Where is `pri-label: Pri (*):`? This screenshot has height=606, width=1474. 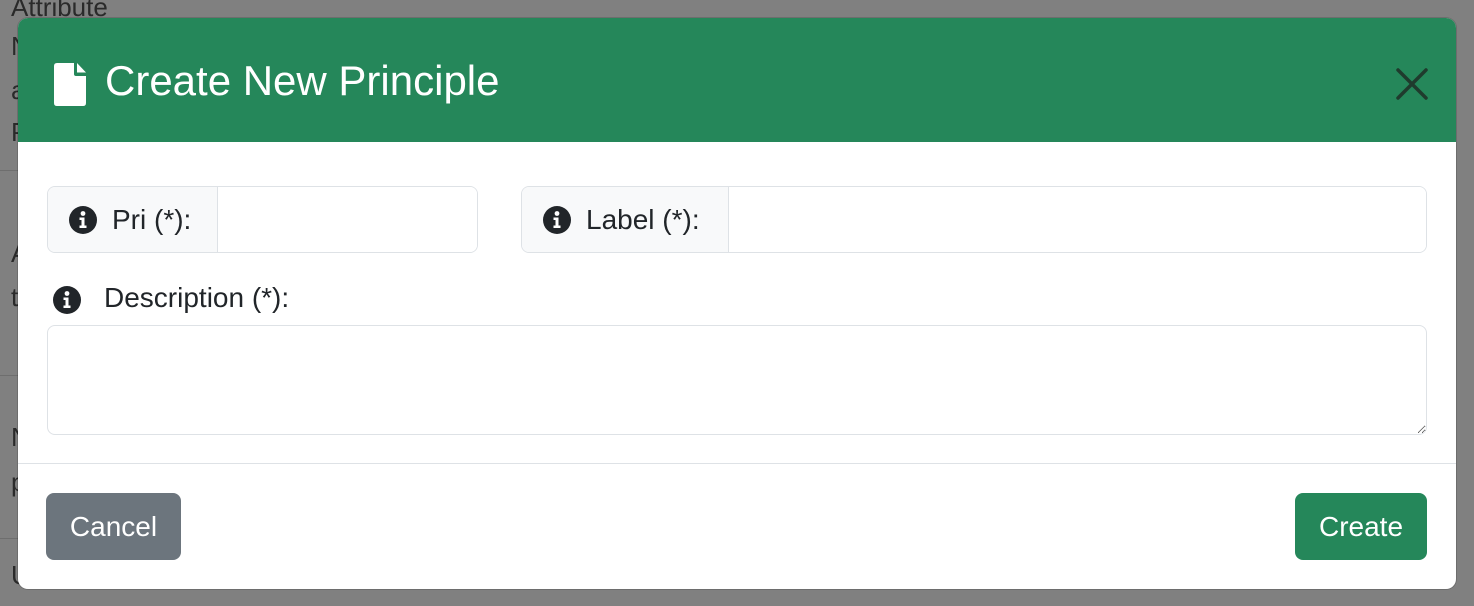
pri-label: Pri (*): is located at coordinates (152, 219).